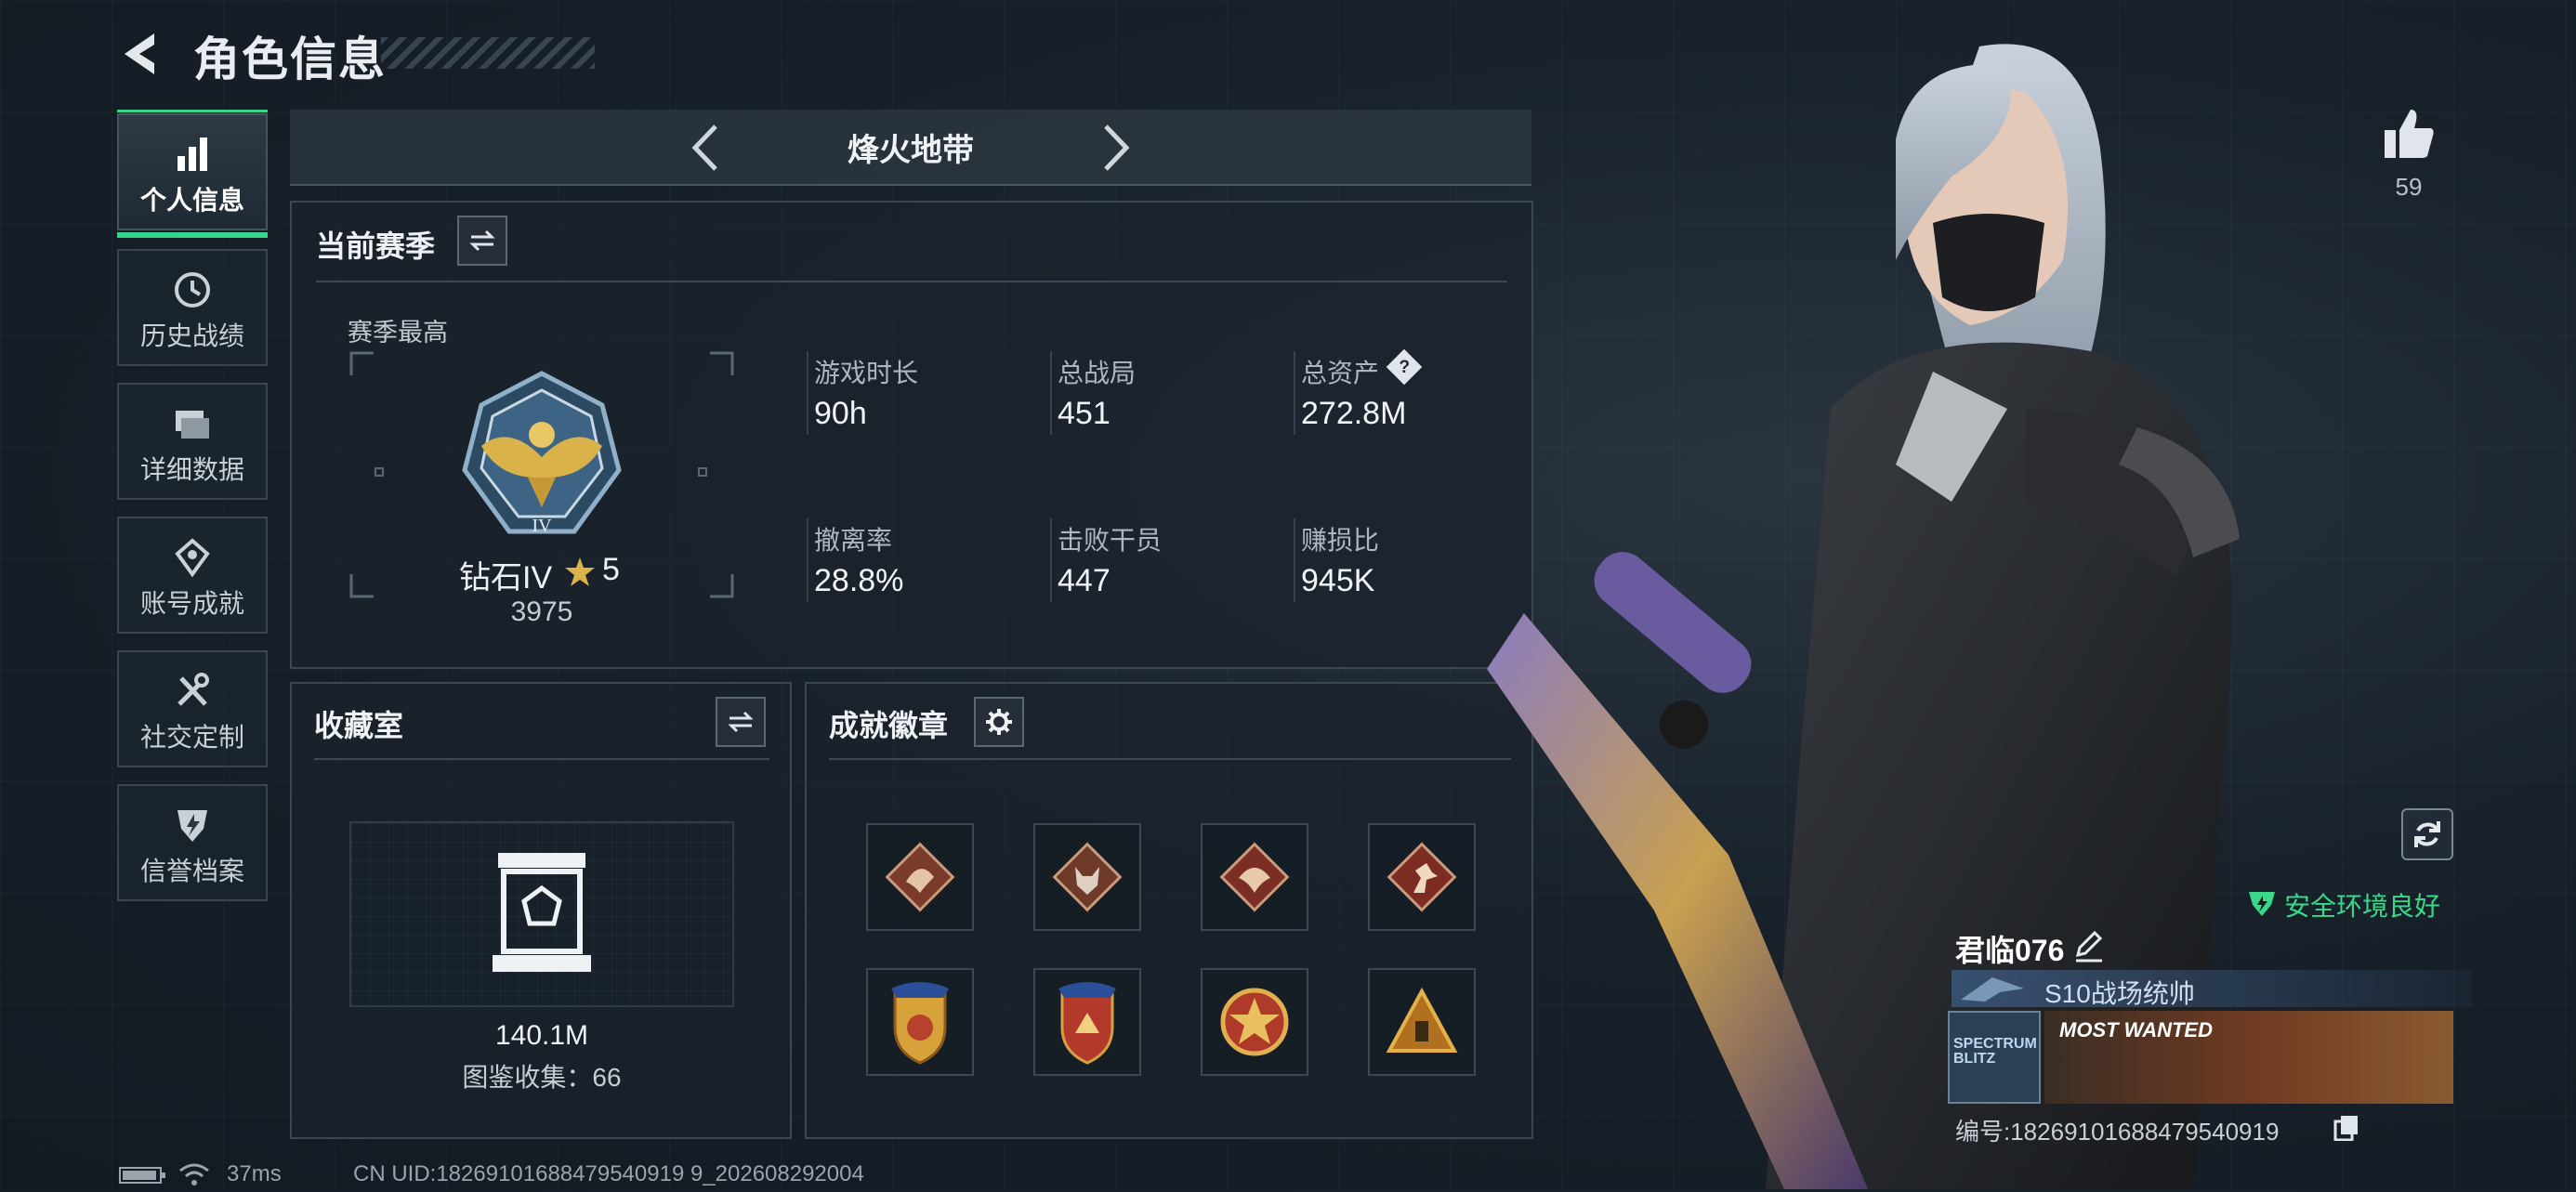 The height and width of the screenshot is (1192, 2576). I want to click on map-prev-button, so click(707, 148).